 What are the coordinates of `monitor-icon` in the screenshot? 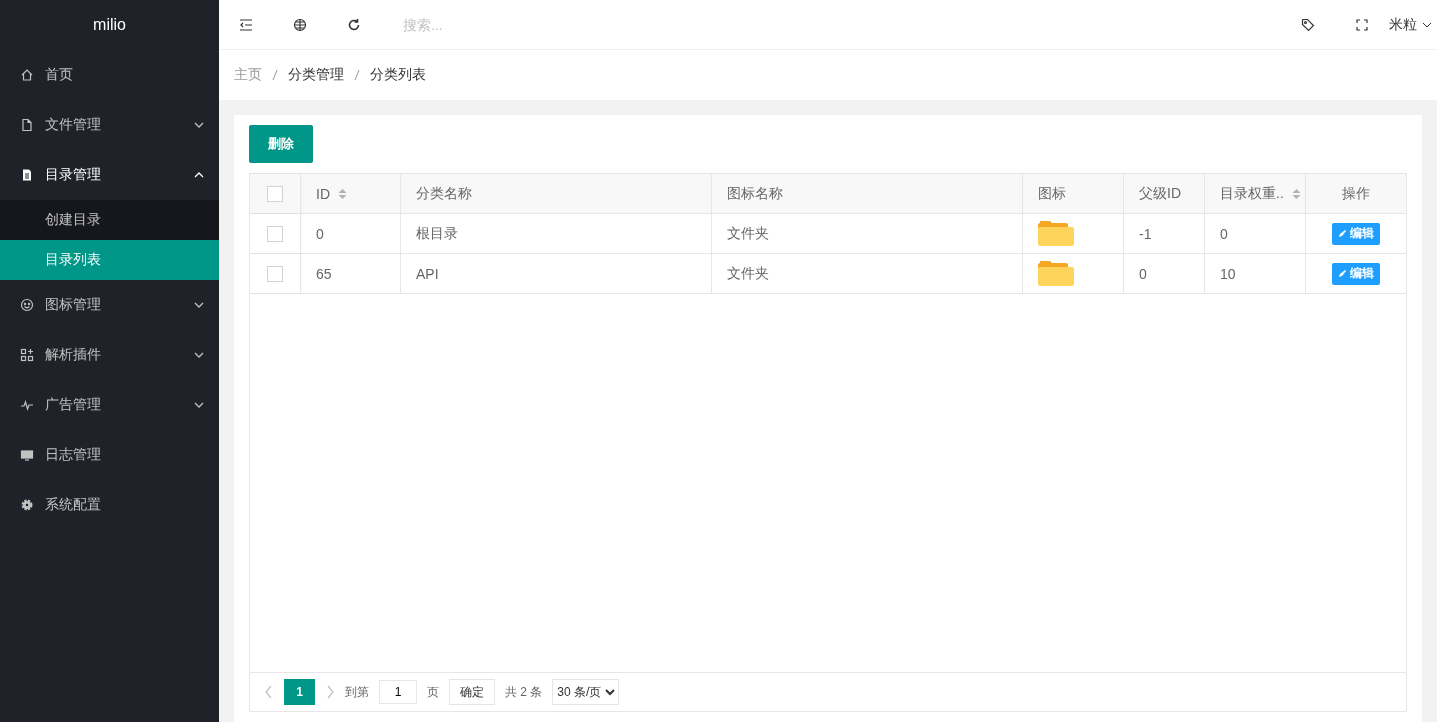 It's located at (27, 455).